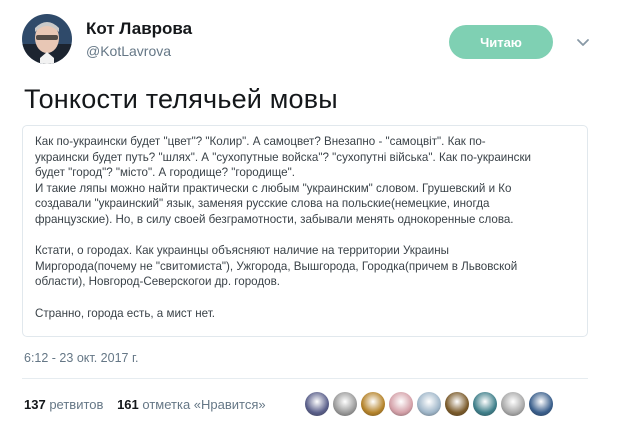  What do you see at coordinates (35, 404) in the screenshot?
I see `retweets-count: 137` at bounding box center [35, 404].